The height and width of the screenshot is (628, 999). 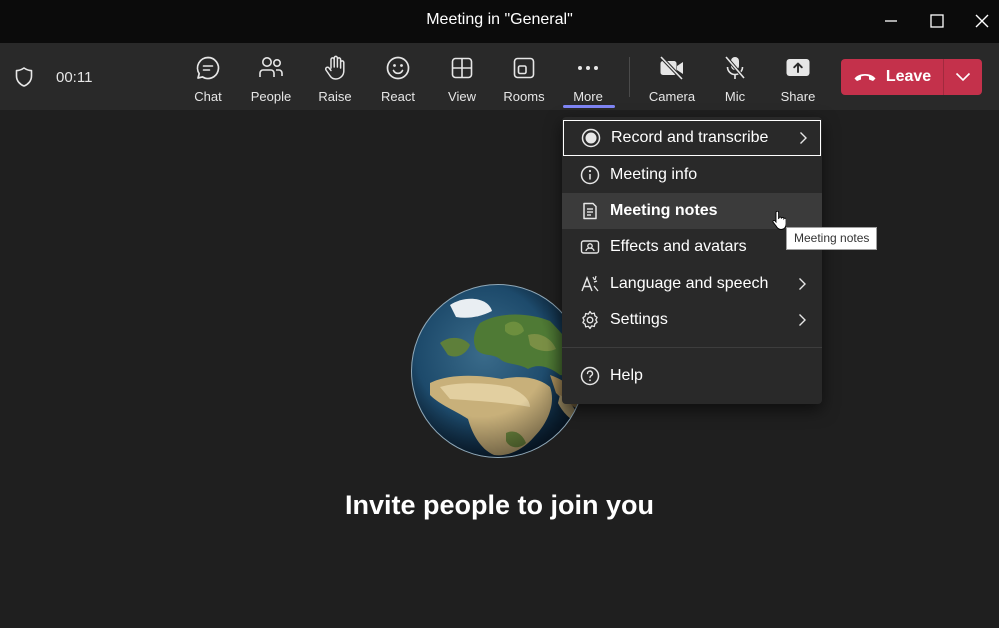 What do you see at coordinates (626, 375) in the screenshot?
I see `menu-item-label: Help` at bounding box center [626, 375].